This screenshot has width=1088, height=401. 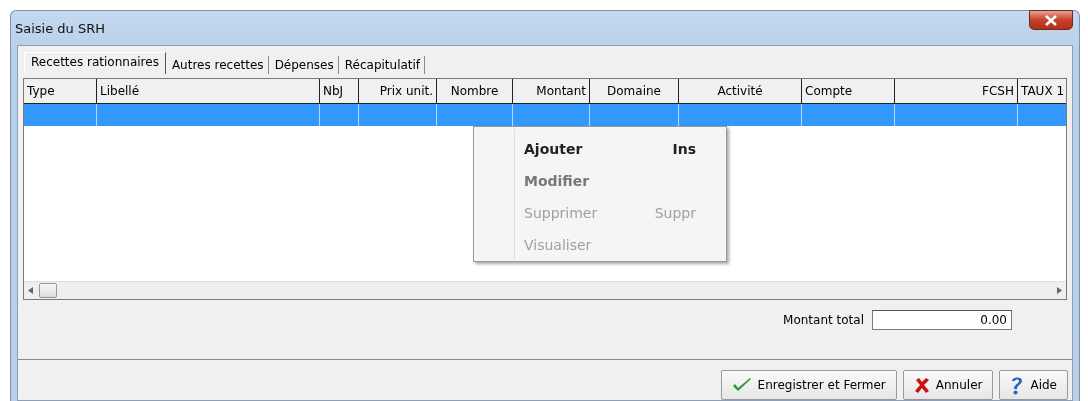 I want to click on column-header: Activité, so click(x=740, y=91).